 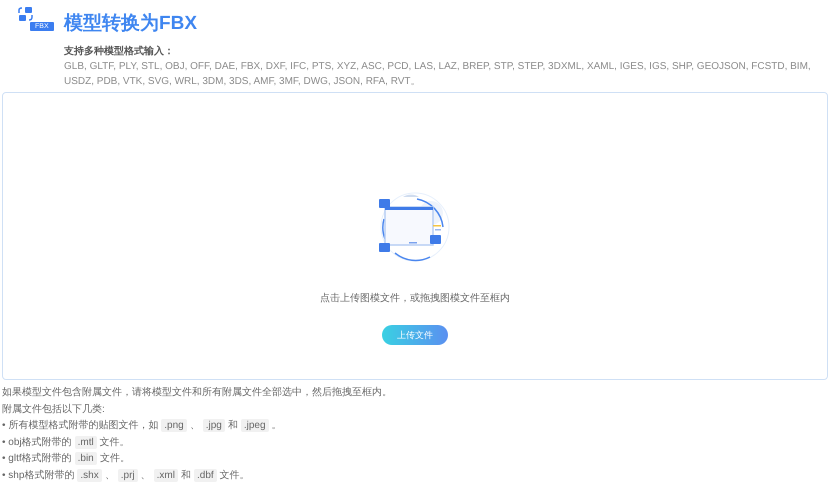 What do you see at coordinates (197, 393) in the screenshot?
I see `attachment-note: 如果模型文件包含附属文件，请将模型文件和所有附属文件全部选中，然后拖拽至框内。` at bounding box center [197, 393].